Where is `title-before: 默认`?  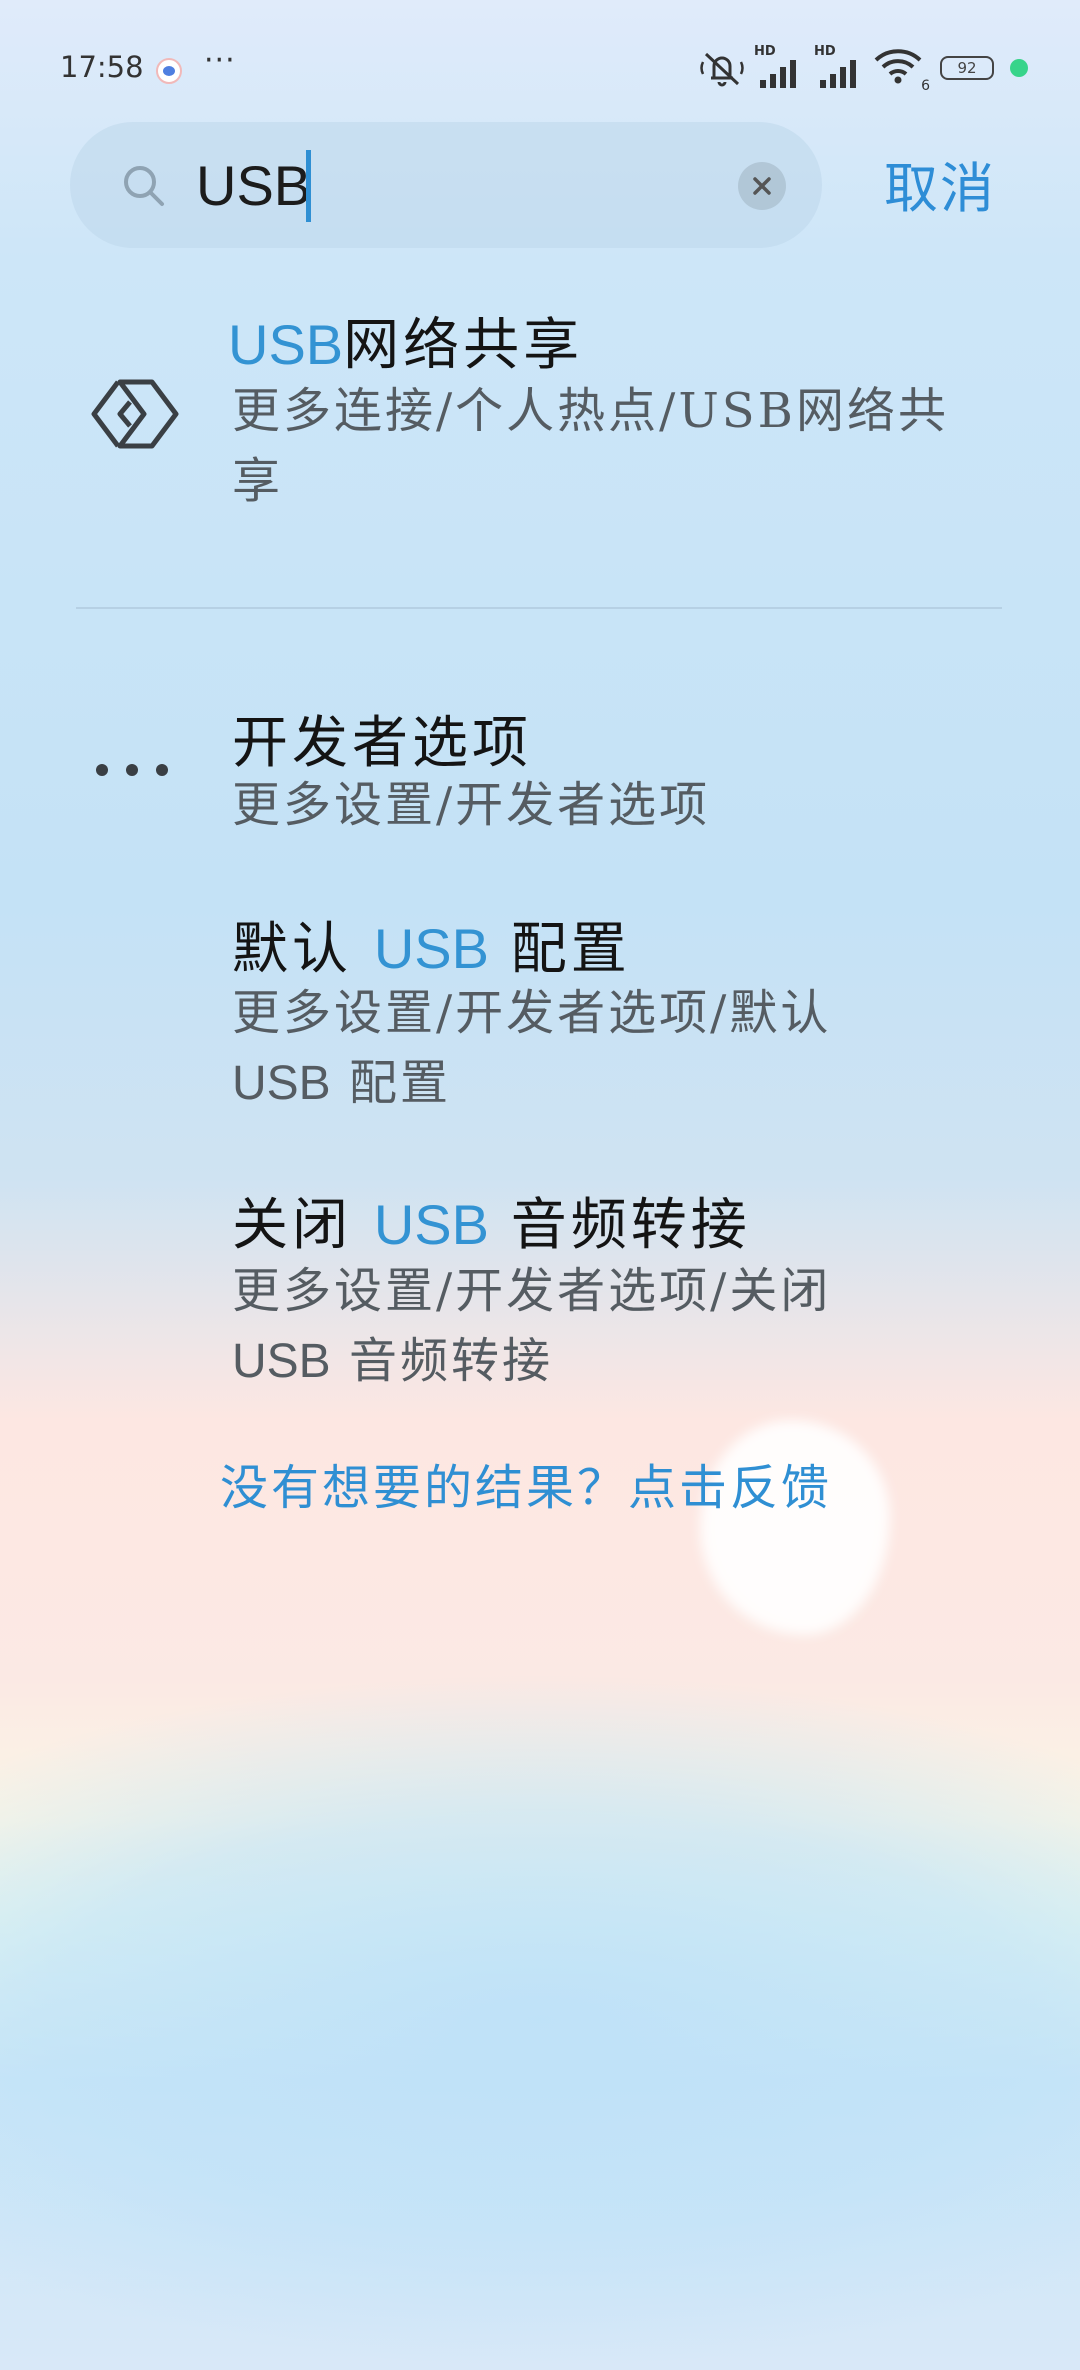
title-before: 默认 is located at coordinates (292, 949).